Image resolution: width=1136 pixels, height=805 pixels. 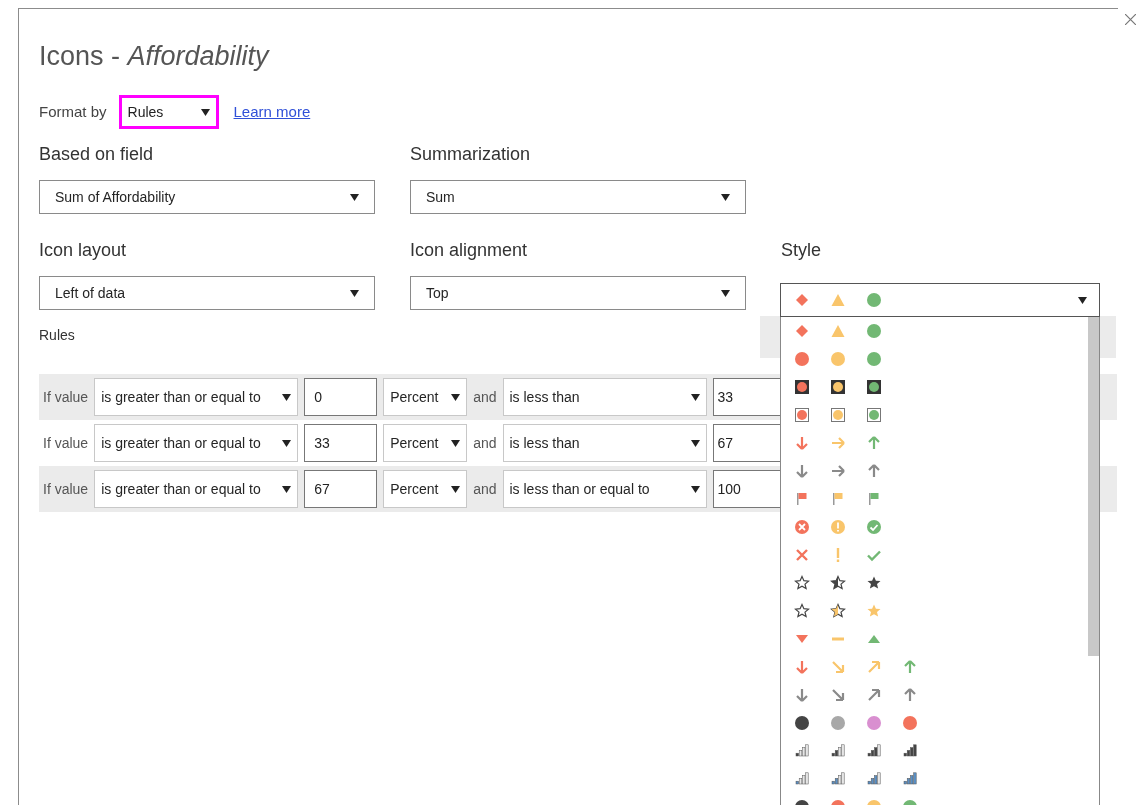 What do you see at coordinates (578, 293) in the screenshot?
I see `dropdown: Top` at bounding box center [578, 293].